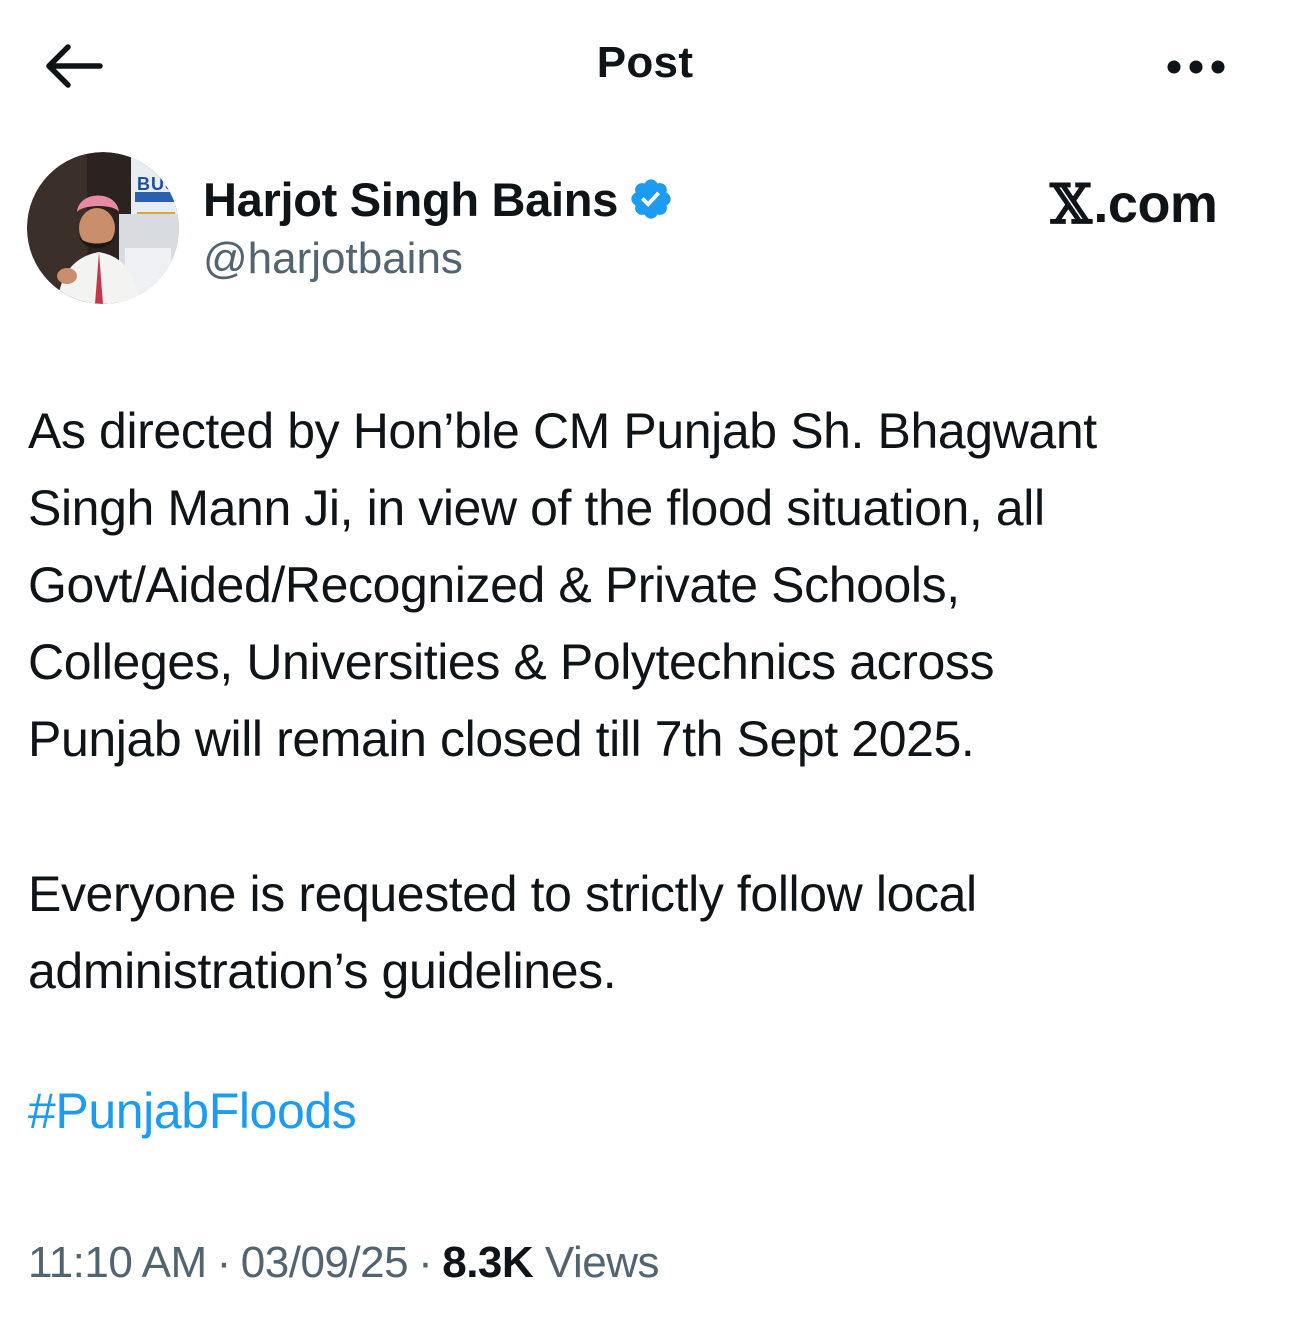  What do you see at coordinates (494, 585) in the screenshot?
I see `text-line: Govt/Aided/Recognized & Private Schools,` at bounding box center [494, 585].